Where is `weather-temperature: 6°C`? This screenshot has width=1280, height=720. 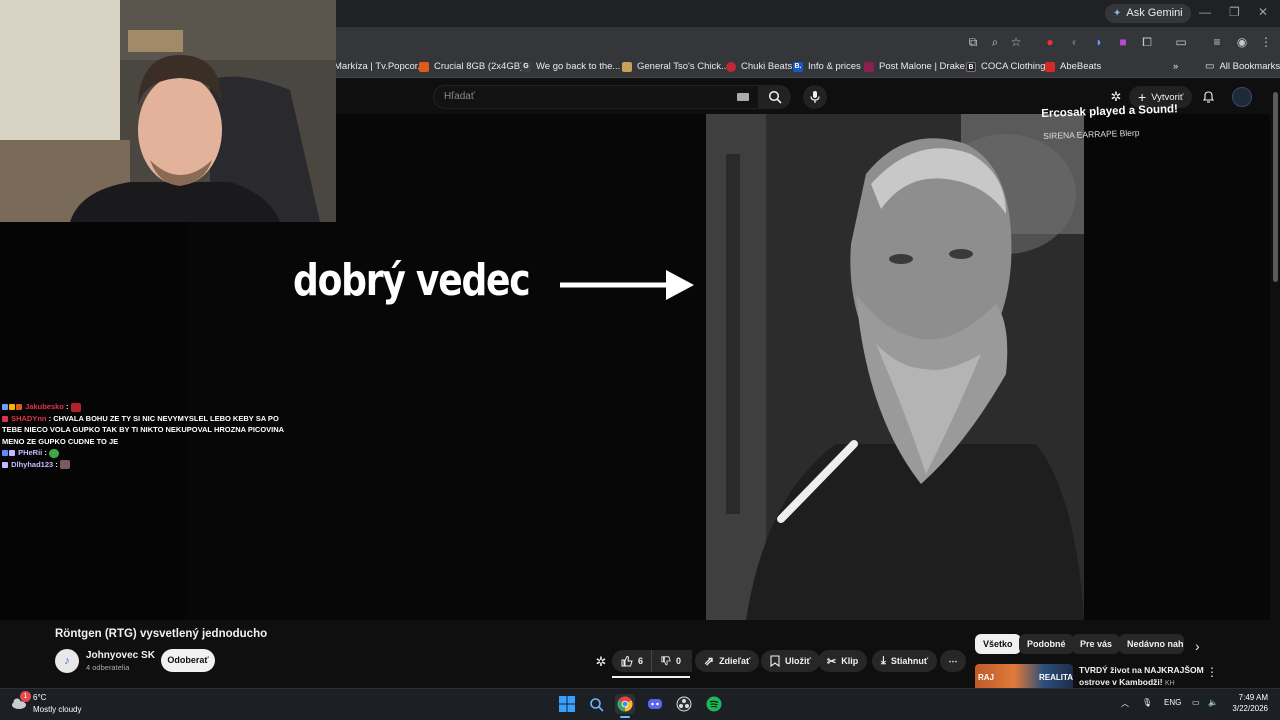
weather-temperature: 6°C is located at coordinates (39, 697).